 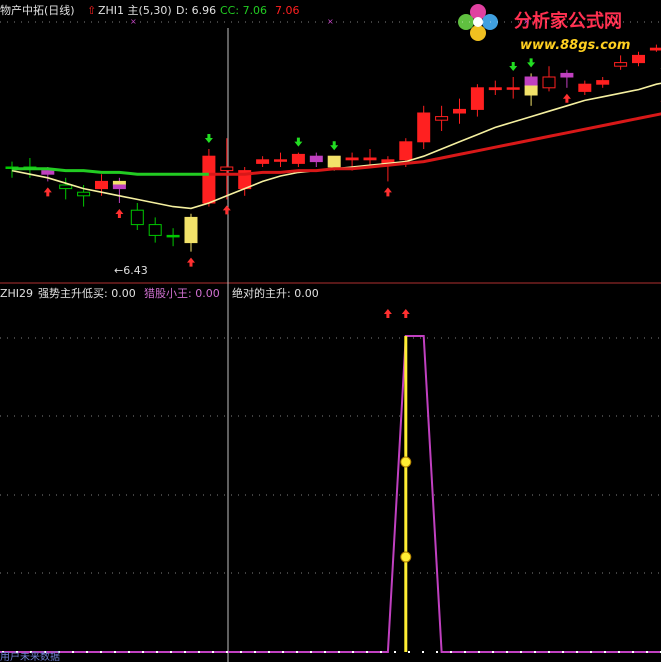 What do you see at coordinates (37, 10) in the screenshot?
I see `stock-title: 物产中拓(日线)` at bounding box center [37, 10].